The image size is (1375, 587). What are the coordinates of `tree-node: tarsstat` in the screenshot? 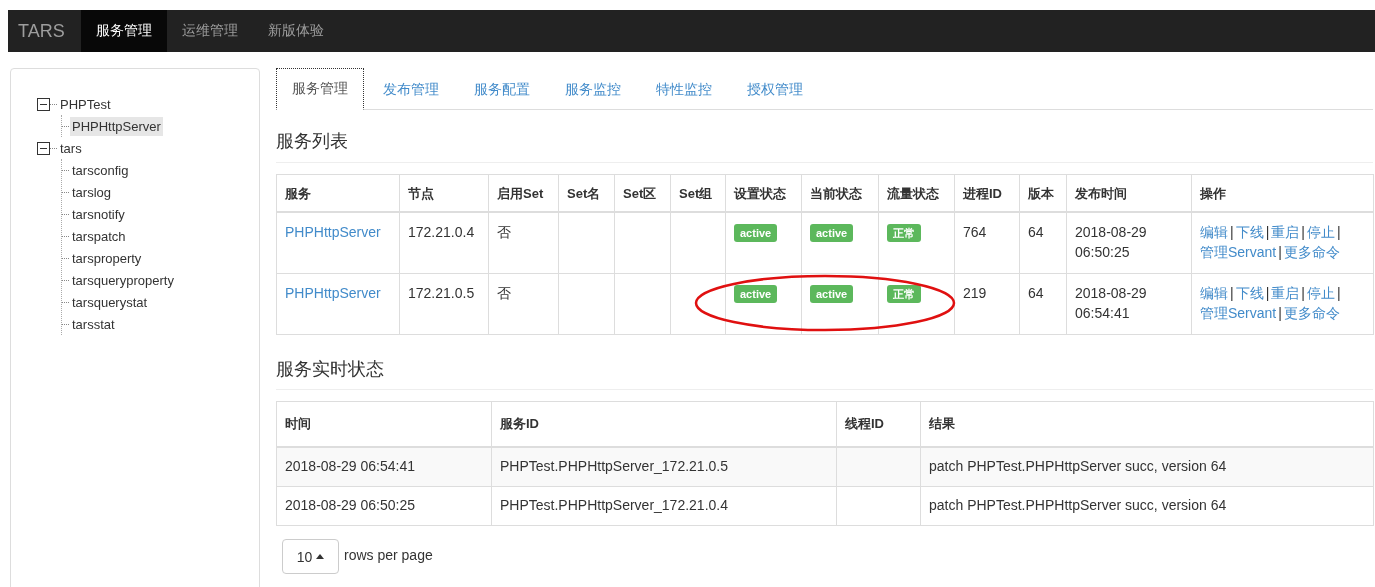 It's located at (93, 324).